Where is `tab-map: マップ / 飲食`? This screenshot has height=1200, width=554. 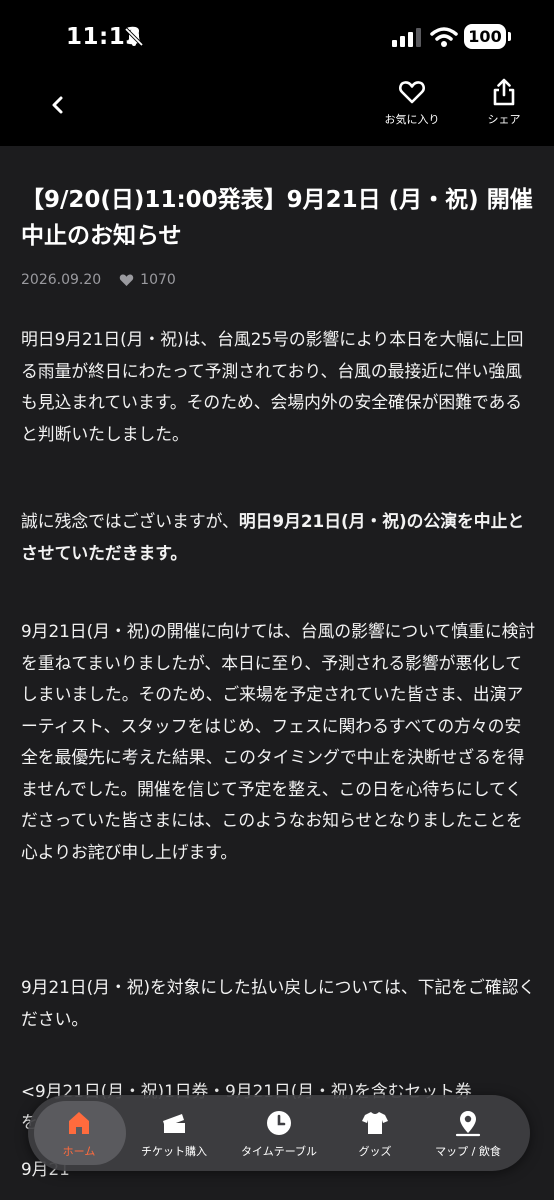 tab-map: マップ / 飲食 is located at coordinates (468, 1133).